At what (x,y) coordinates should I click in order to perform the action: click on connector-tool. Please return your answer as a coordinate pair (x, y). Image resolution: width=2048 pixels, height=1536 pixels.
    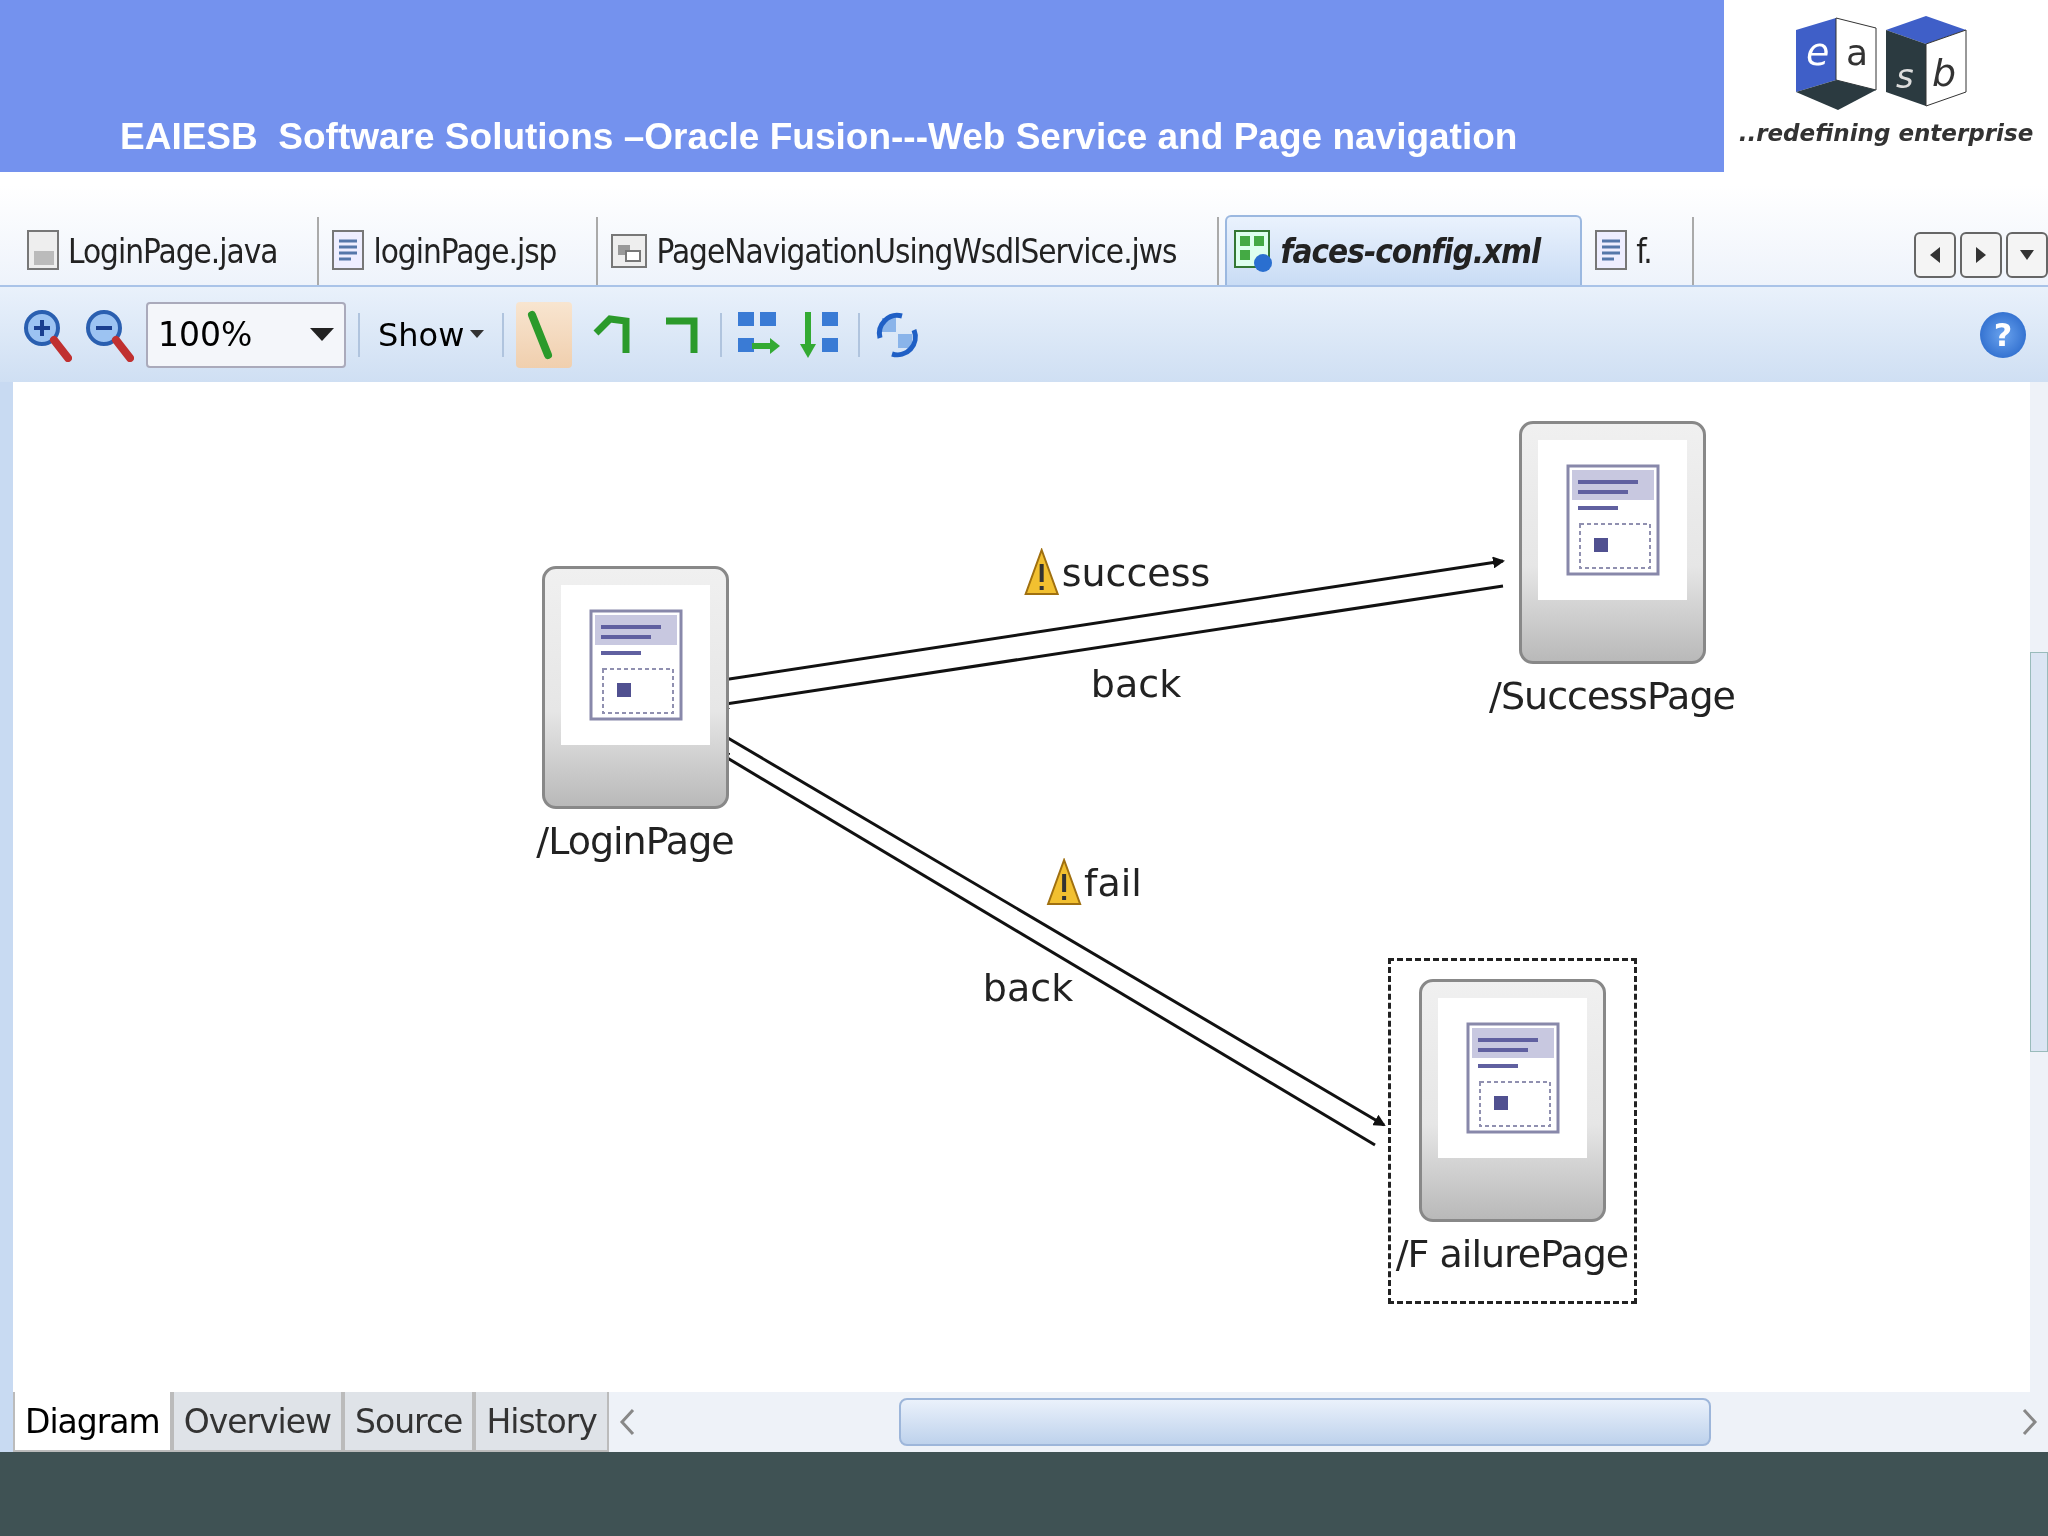
    Looking at the image, I should click on (544, 334).